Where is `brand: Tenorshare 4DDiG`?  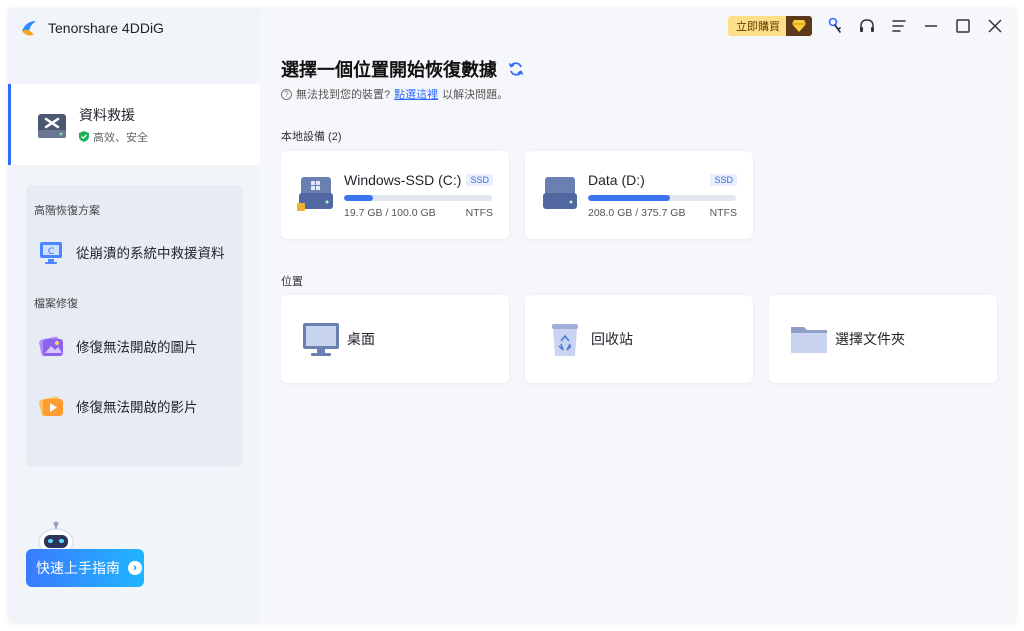 brand: Tenorshare 4DDiG is located at coordinates (91, 28).